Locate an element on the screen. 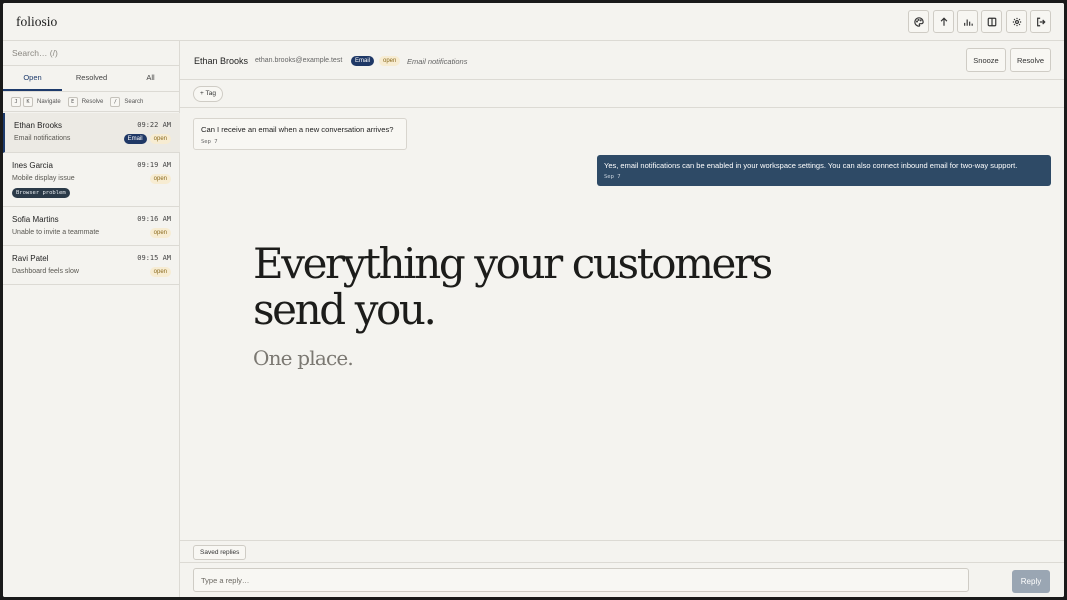 Image resolution: width=1067 pixels, height=600 pixels. key-j: J is located at coordinates (16, 101).